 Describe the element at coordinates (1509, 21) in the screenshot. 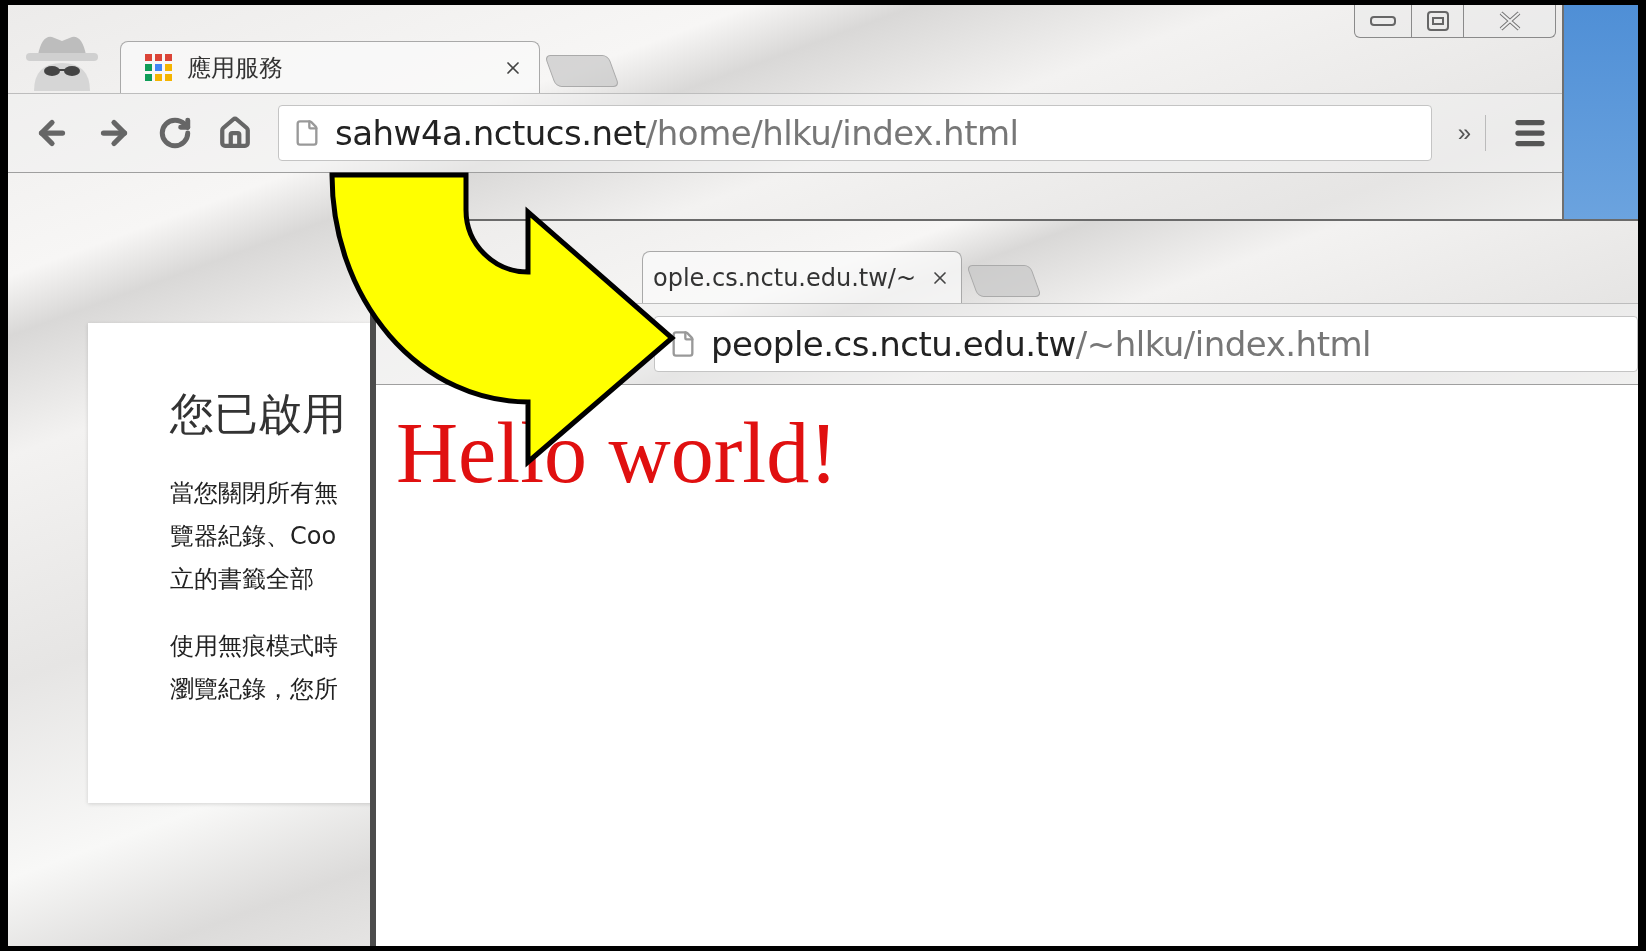

I see `close-icon` at that location.